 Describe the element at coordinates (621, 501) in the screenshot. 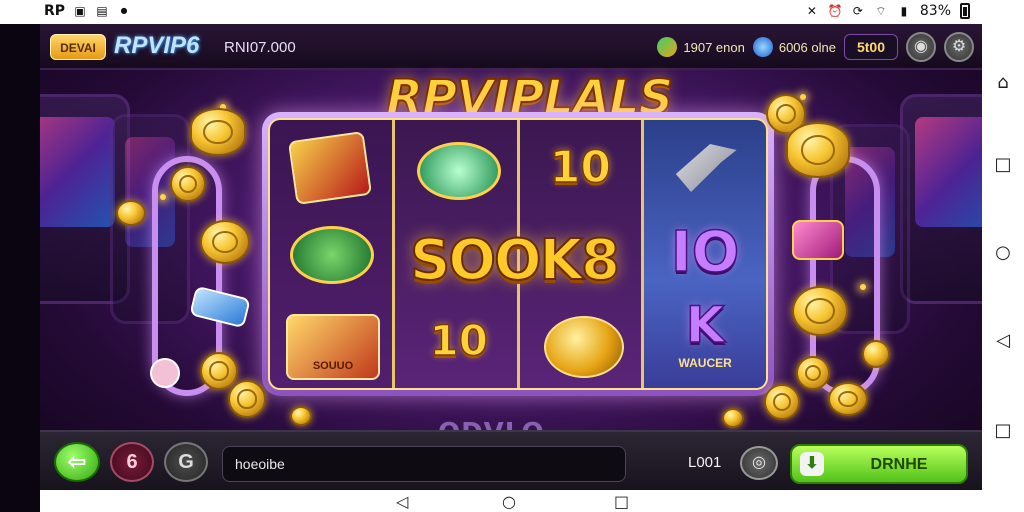

I see `nav-recents-icon: □` at that location.